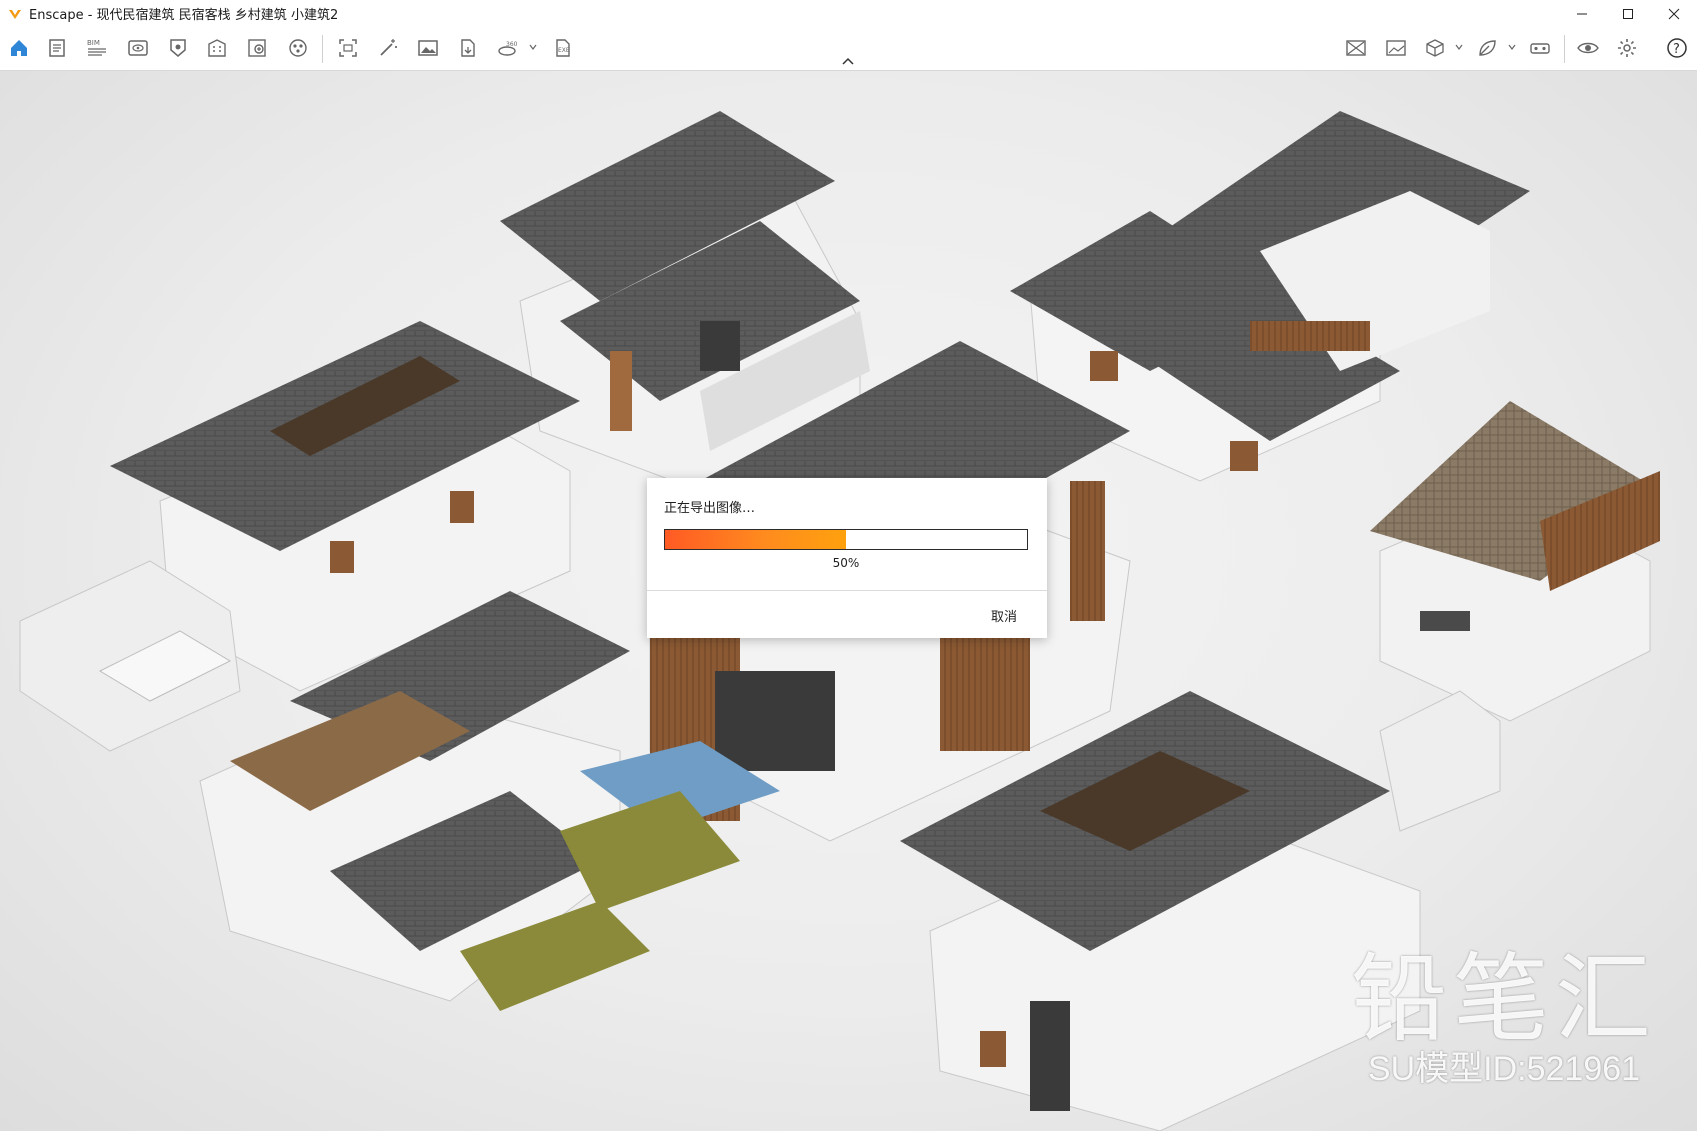 The height and width of the screenshot is (1131, 1697). What do you see at coordinates (15, 14) in the screenshot?
I see `enscape-logo-icon` at bounding box center [15, 14].